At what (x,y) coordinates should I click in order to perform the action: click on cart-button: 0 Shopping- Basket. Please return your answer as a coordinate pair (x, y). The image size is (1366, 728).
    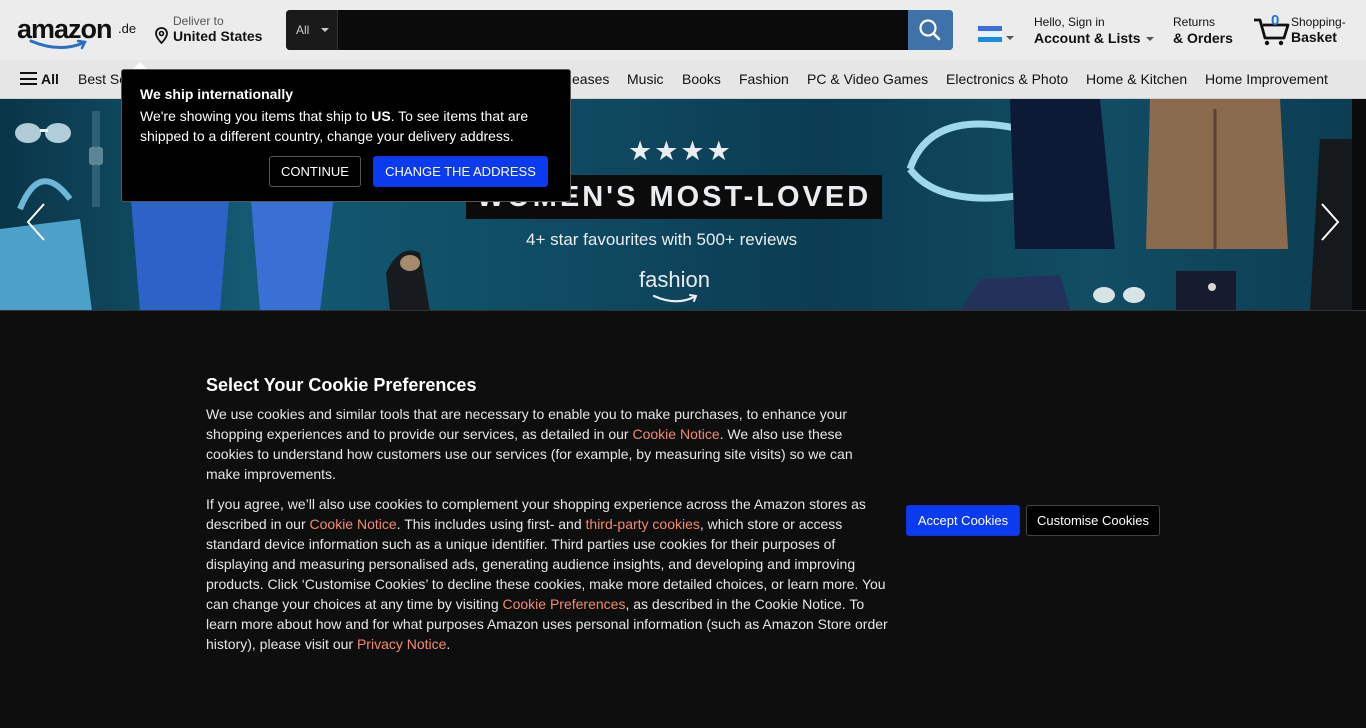
    Looking at the image, I should click on (1304, 30).